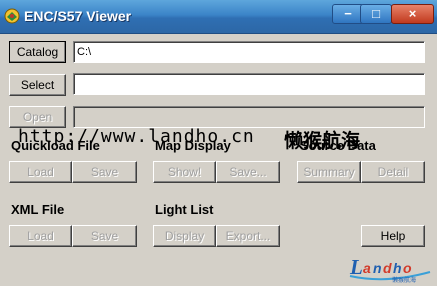 This screenshot has height=286, width=437. I want to click on xml-file-heading: XML File, so click(38, 209).